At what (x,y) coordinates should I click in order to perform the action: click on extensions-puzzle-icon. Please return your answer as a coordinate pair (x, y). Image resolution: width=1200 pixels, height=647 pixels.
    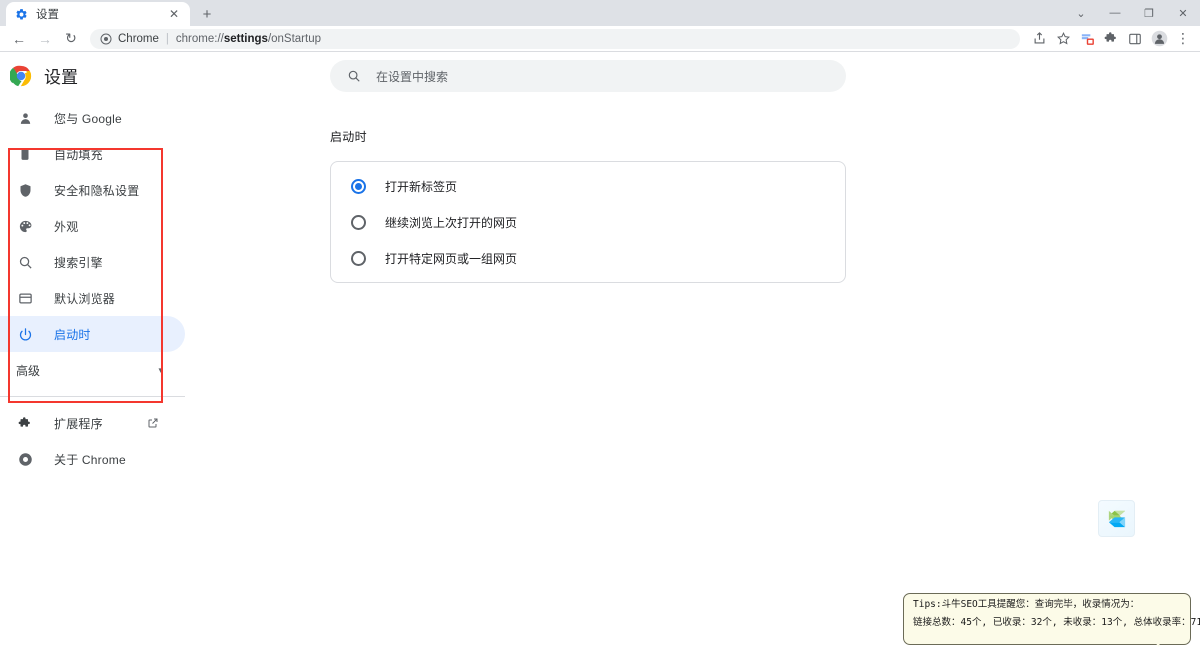
    Looking at the image, I should click on (1111, 39).